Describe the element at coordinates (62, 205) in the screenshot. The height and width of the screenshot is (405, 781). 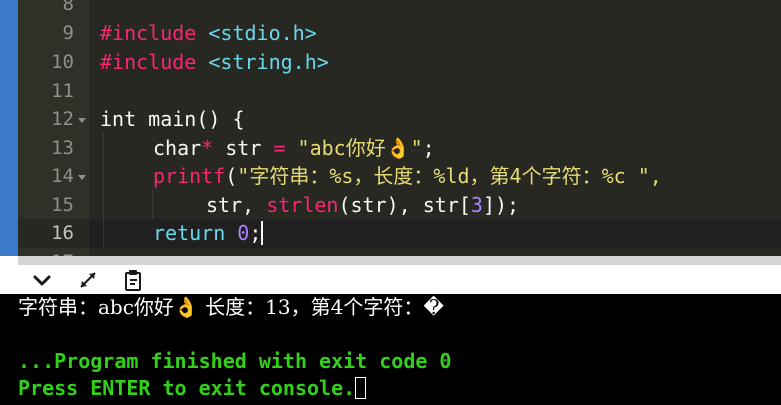
I see `line-number: 15` at that location.